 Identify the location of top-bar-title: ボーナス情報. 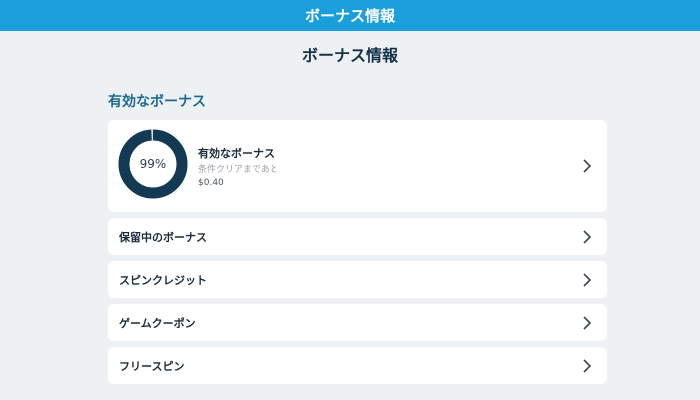
(349, 16).